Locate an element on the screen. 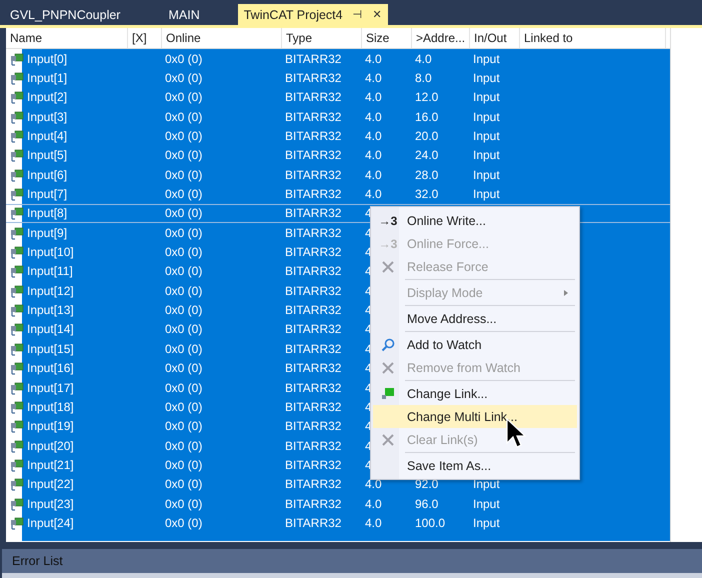 Image resolution: width=702 pixels, height=578 pixels. table-cell: 24.0 is located at coordinates (426, 155).